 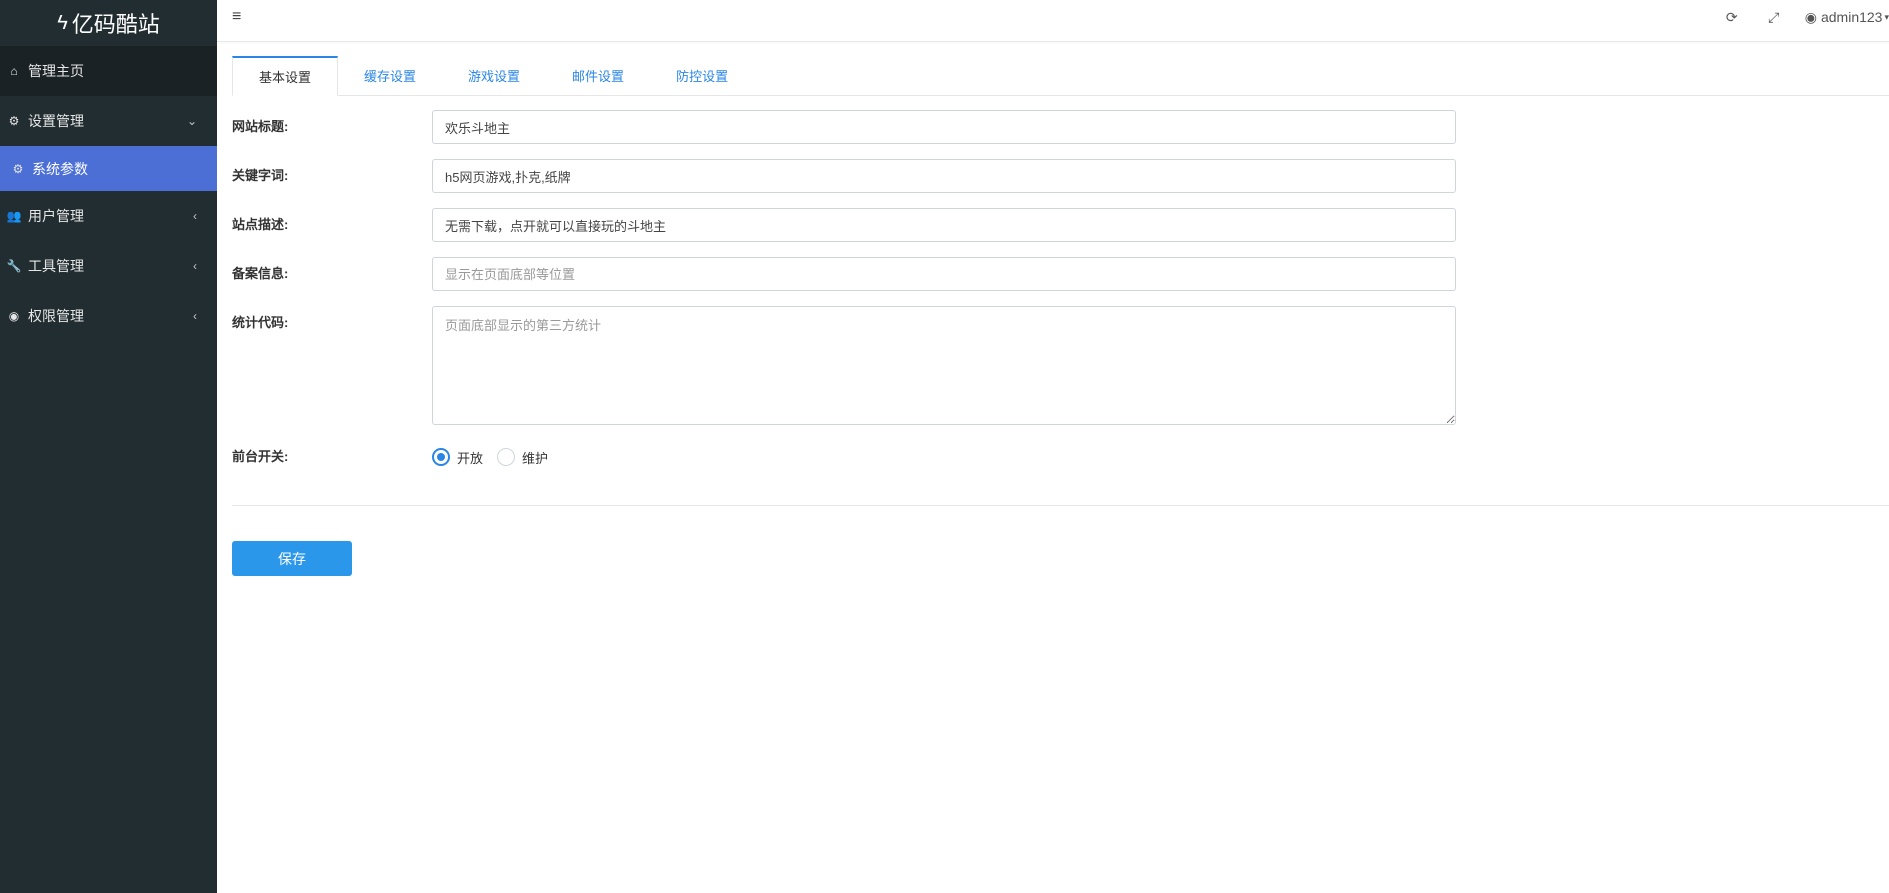 I want to click on gear-icon: ⚙, so click(x=18, y=168).